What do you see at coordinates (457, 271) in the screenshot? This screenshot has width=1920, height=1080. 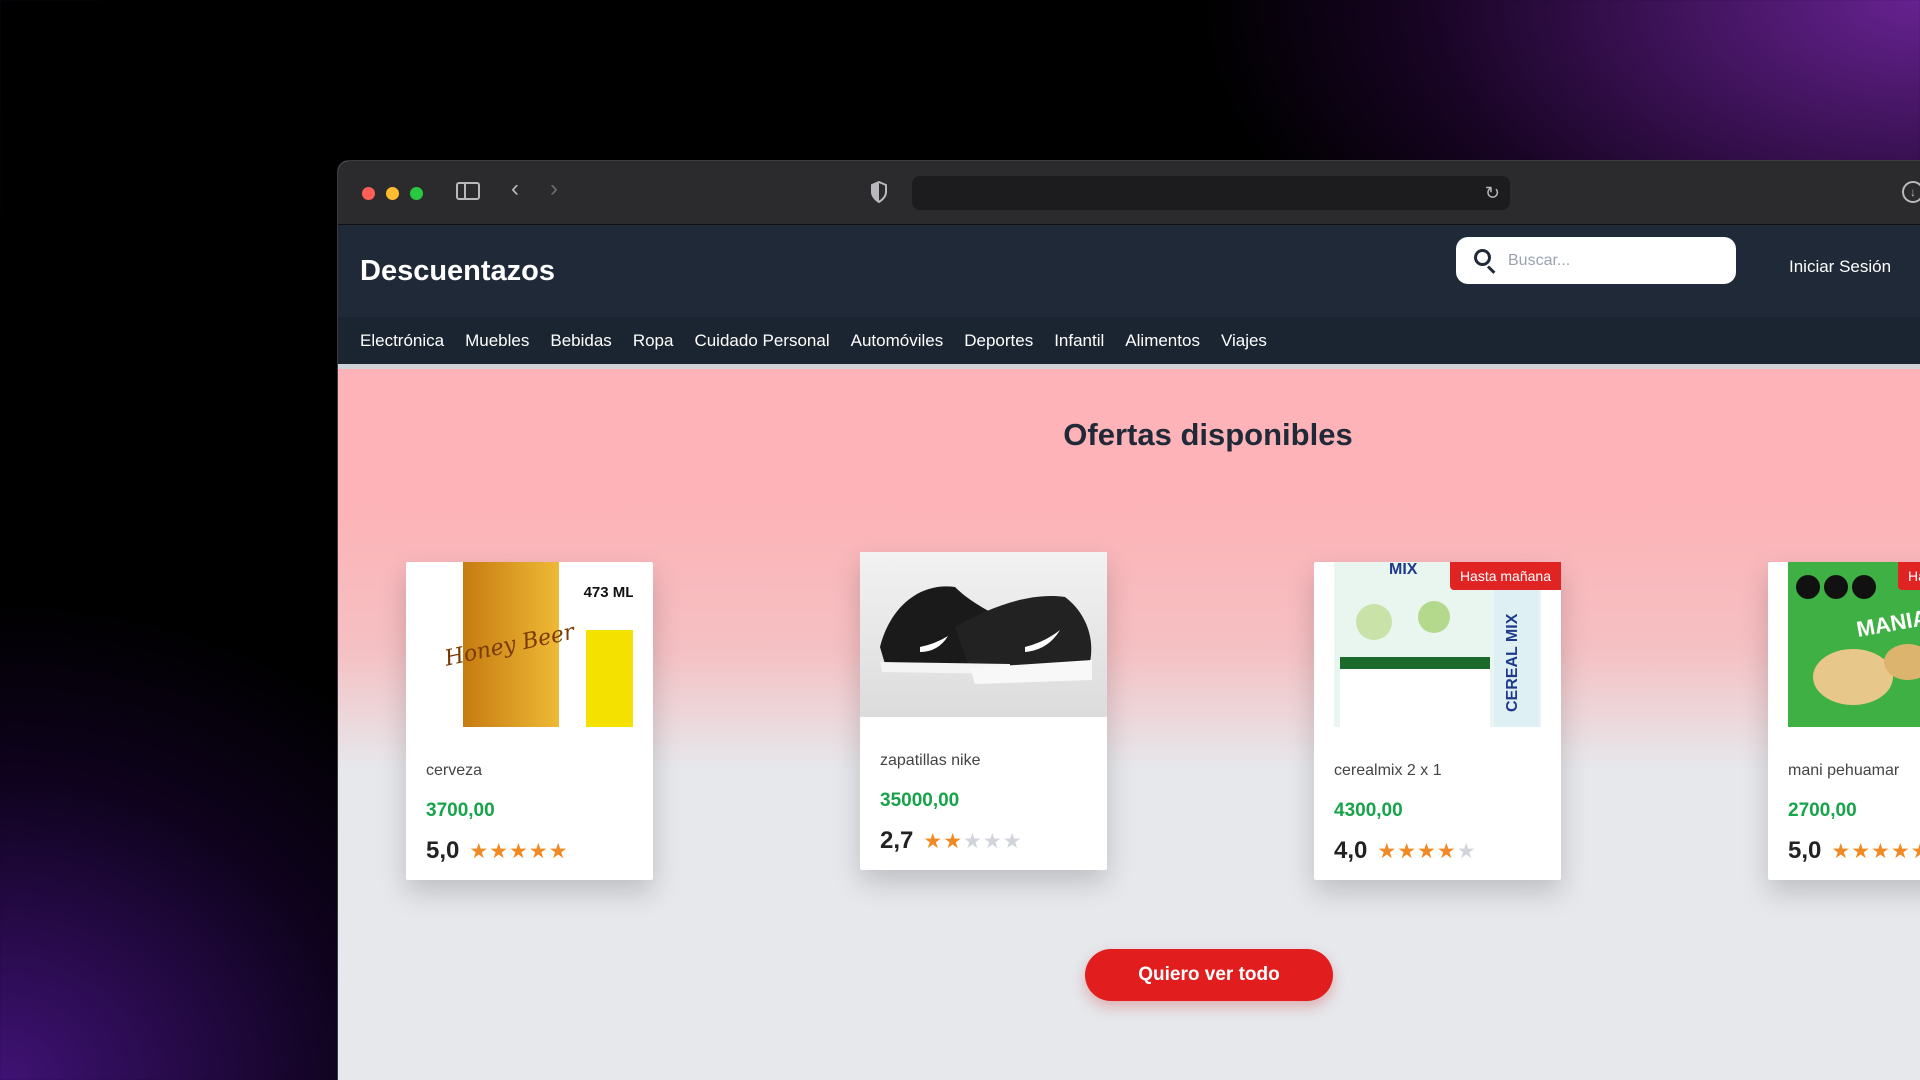 I see `site-logo: Descuentazos` at bounding box center [457, 271].